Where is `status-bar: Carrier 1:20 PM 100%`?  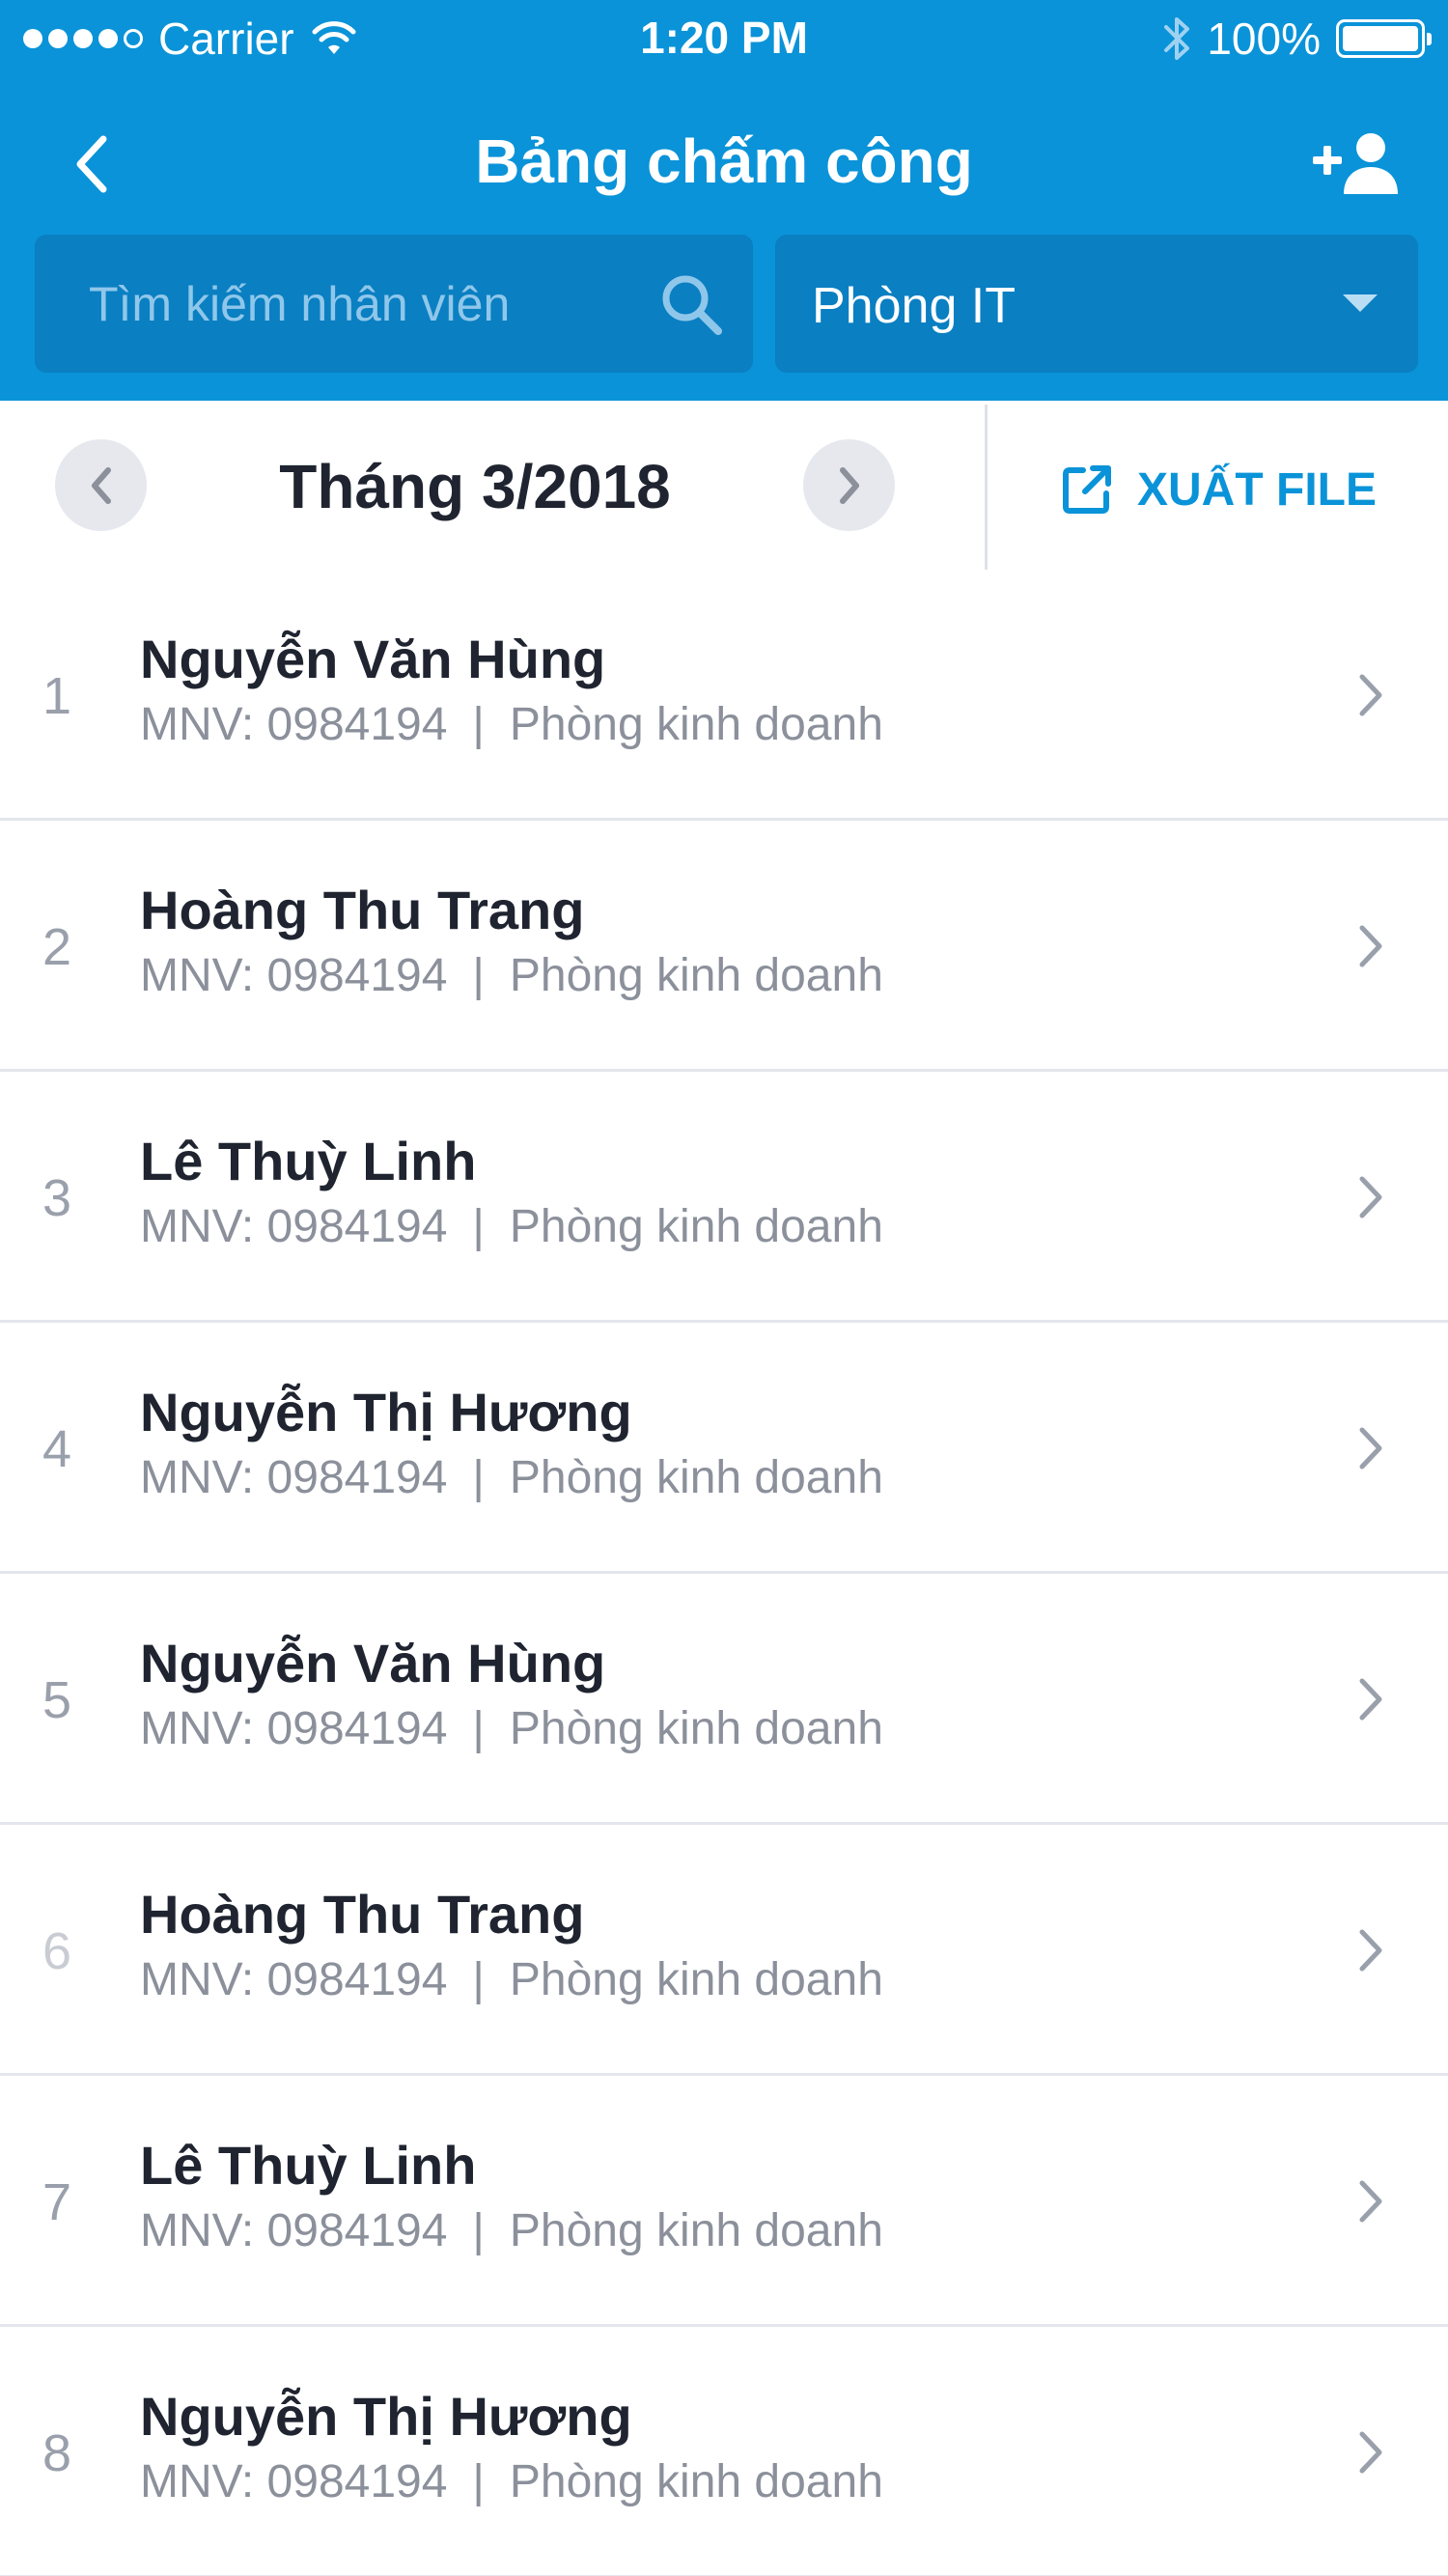
status-bar: Carrier 1:20 PM 100% is located at coordinates (724, 39).